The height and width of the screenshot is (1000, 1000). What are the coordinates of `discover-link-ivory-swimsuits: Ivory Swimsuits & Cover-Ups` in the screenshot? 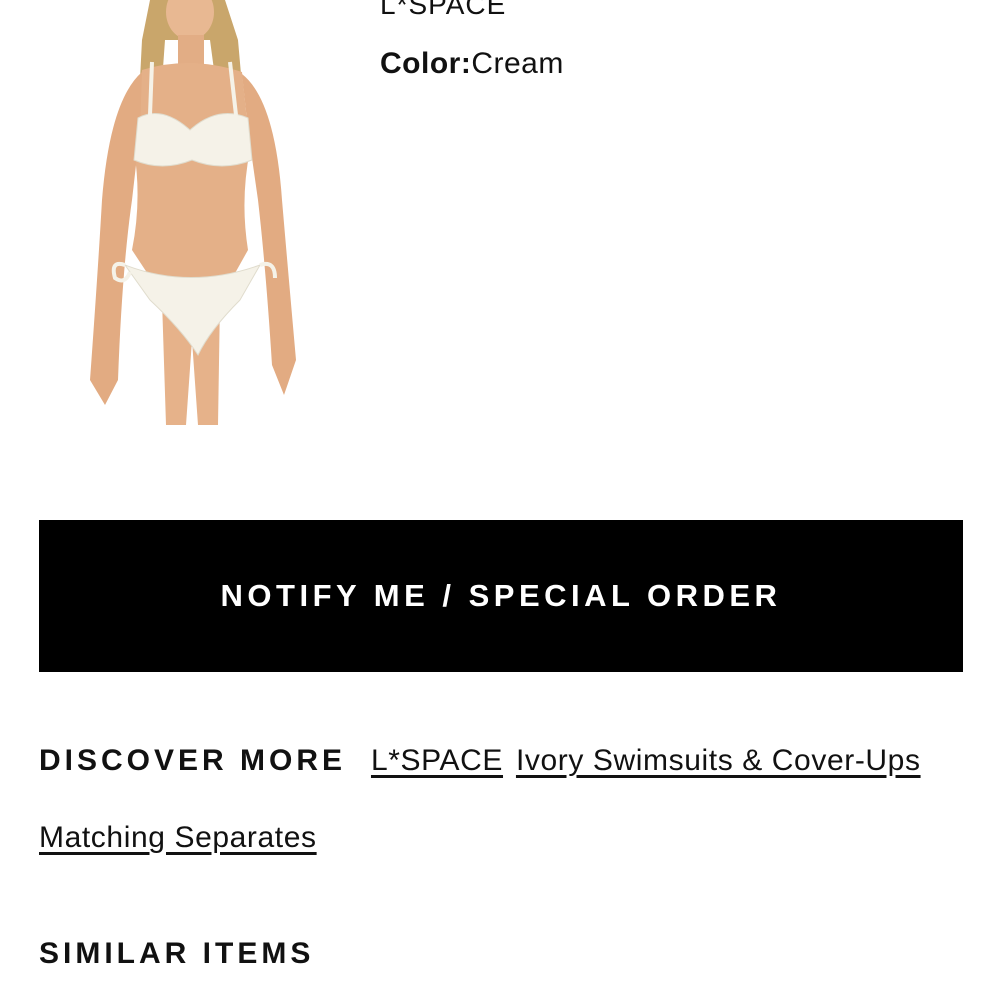 It's located at (718, 760).